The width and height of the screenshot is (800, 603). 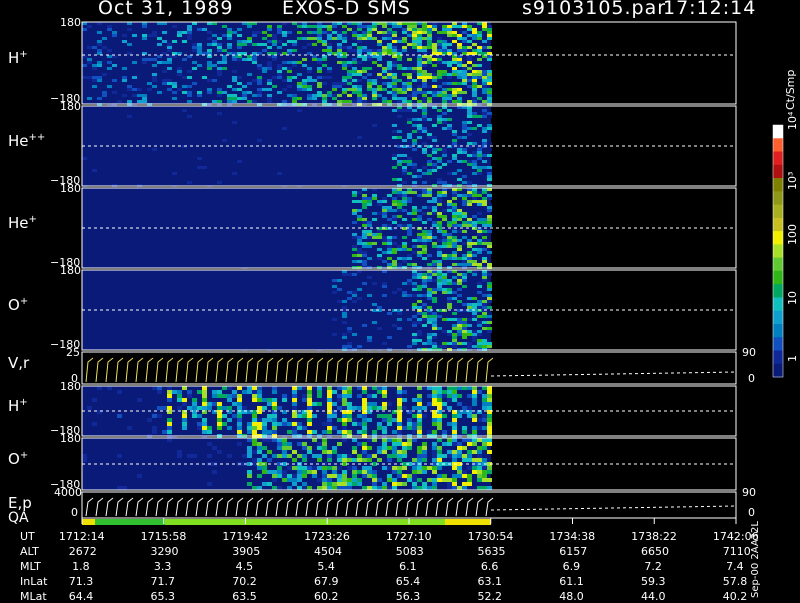 What do you see at coordinates (244, 596) in the screenshot?
I see `table-cell: 63.5` at bounding box center [244, 596].